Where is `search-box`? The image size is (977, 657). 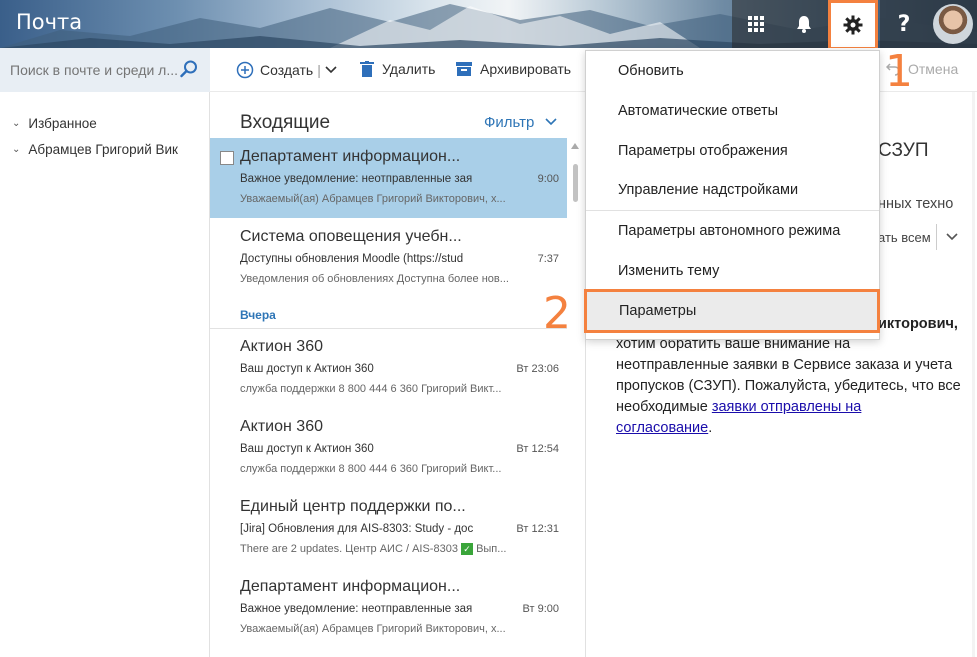
search-box is located at coordinates (105, 70).